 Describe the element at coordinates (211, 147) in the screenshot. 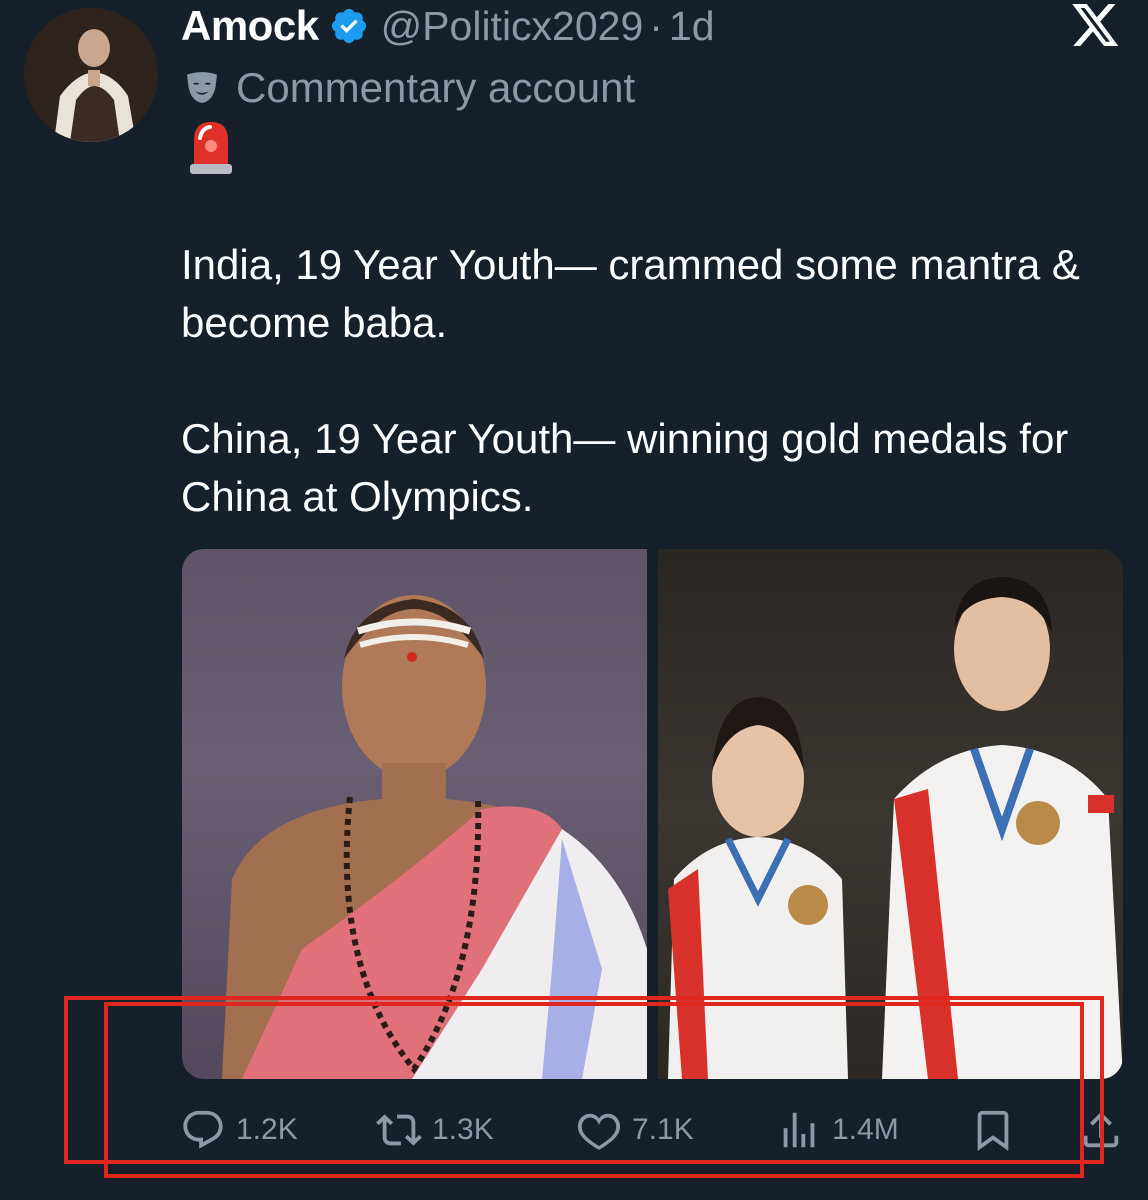

I see `siren-icon` at that location.